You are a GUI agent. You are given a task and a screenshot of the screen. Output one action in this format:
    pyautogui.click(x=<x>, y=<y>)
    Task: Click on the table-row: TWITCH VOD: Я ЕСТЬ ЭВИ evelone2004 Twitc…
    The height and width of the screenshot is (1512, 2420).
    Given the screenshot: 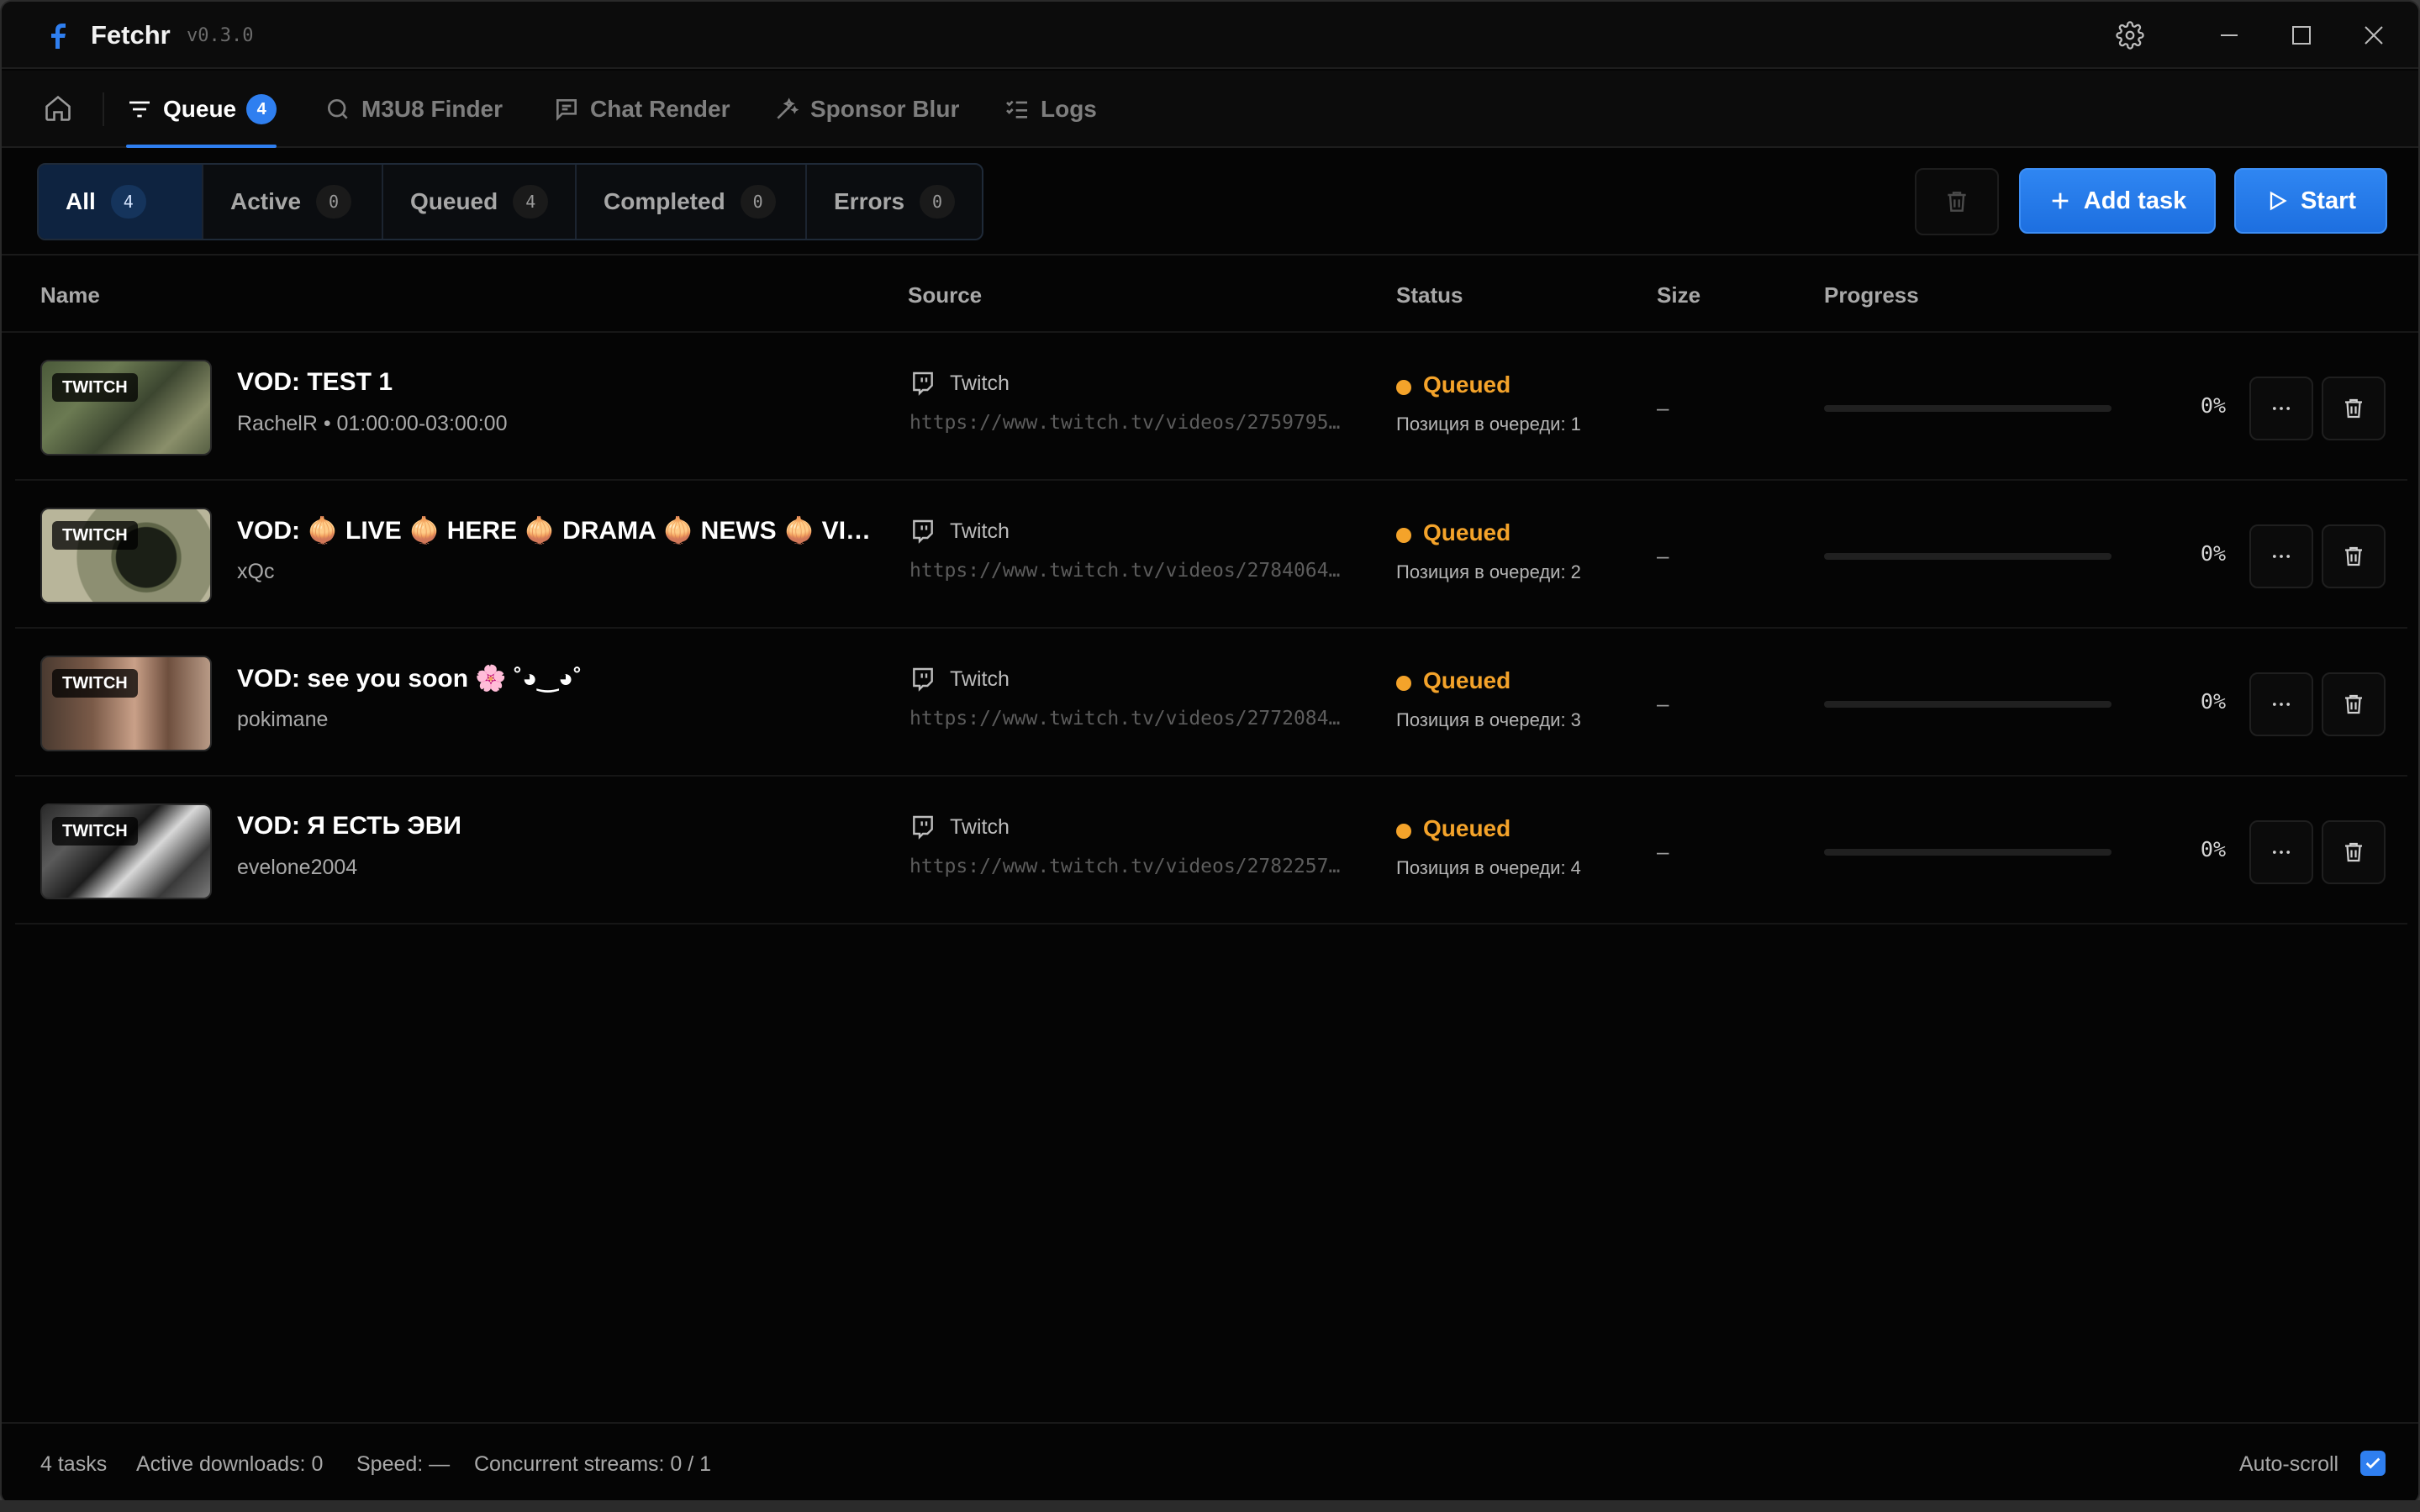 What is the action you would take?
    pyautogui.click(x=1211, y=852)
    